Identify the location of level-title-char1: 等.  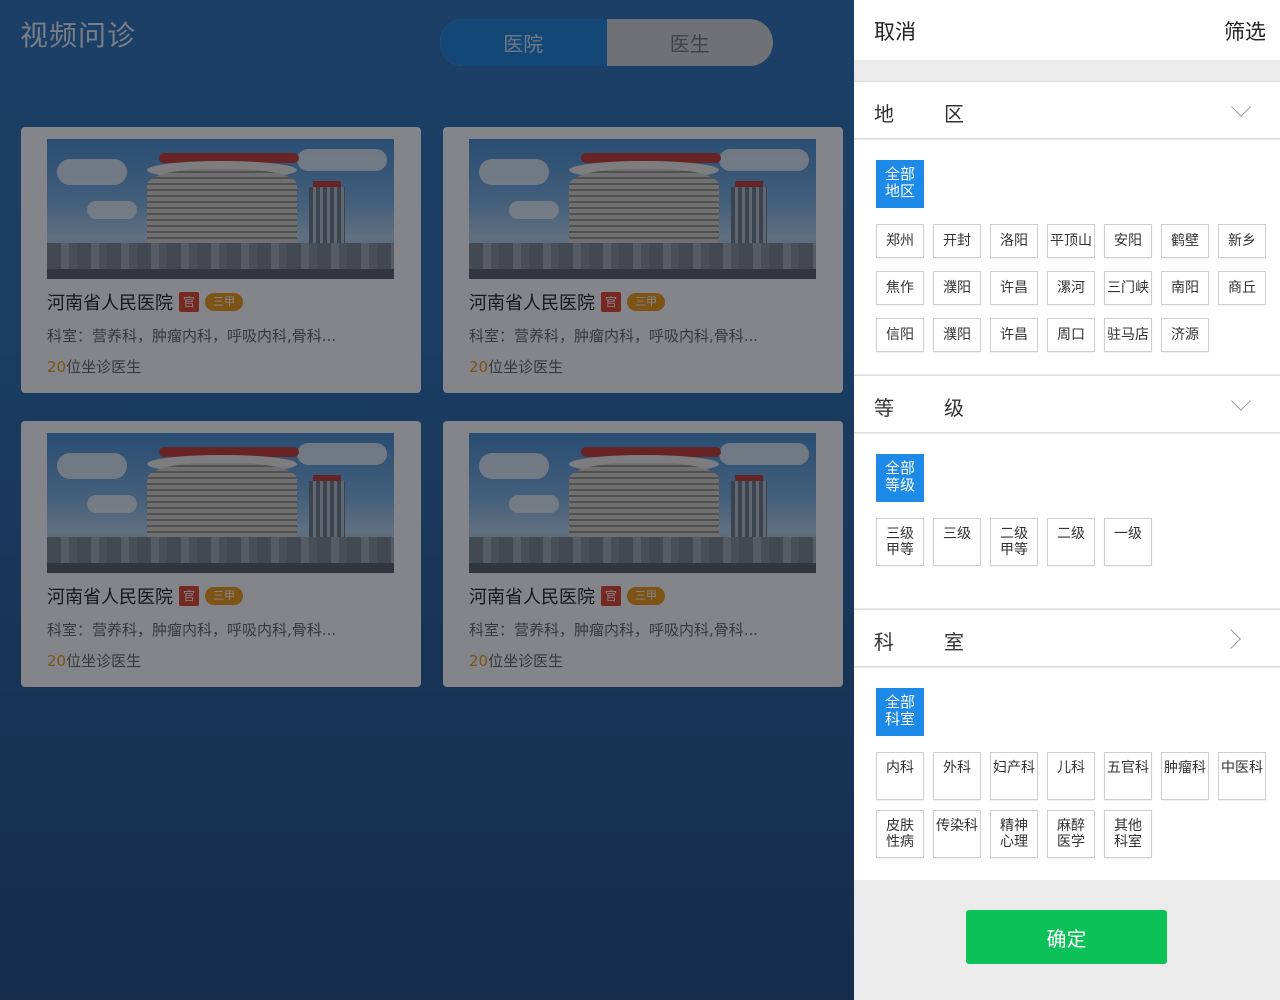
(884, 408).